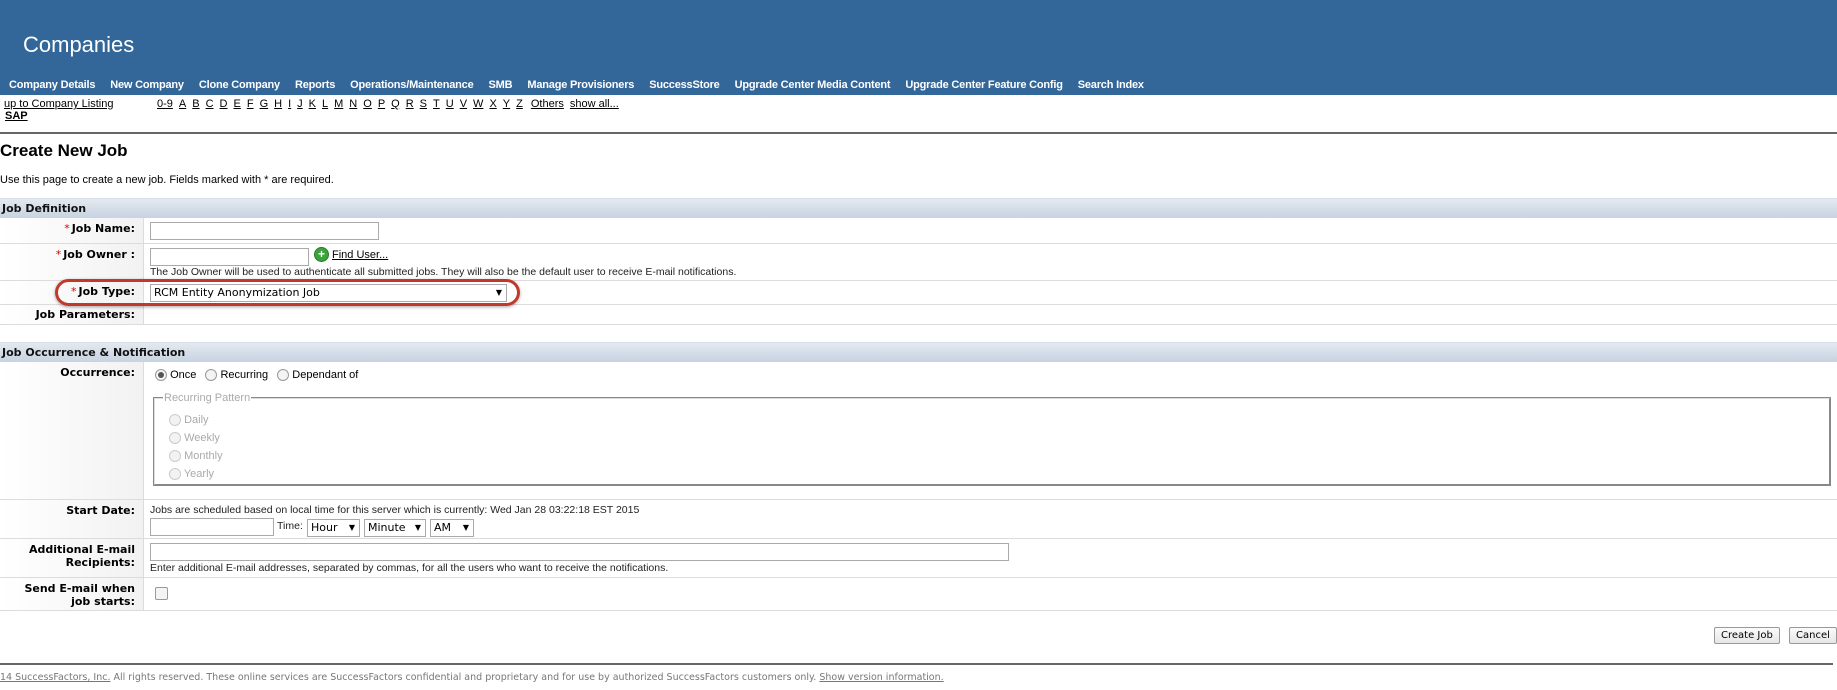 This screenshot has height=690, width=1837. What do you see at coordinates (283, 375) in the screenshot?
I see `radio-dependant-of` at bounding box center [283, 375].